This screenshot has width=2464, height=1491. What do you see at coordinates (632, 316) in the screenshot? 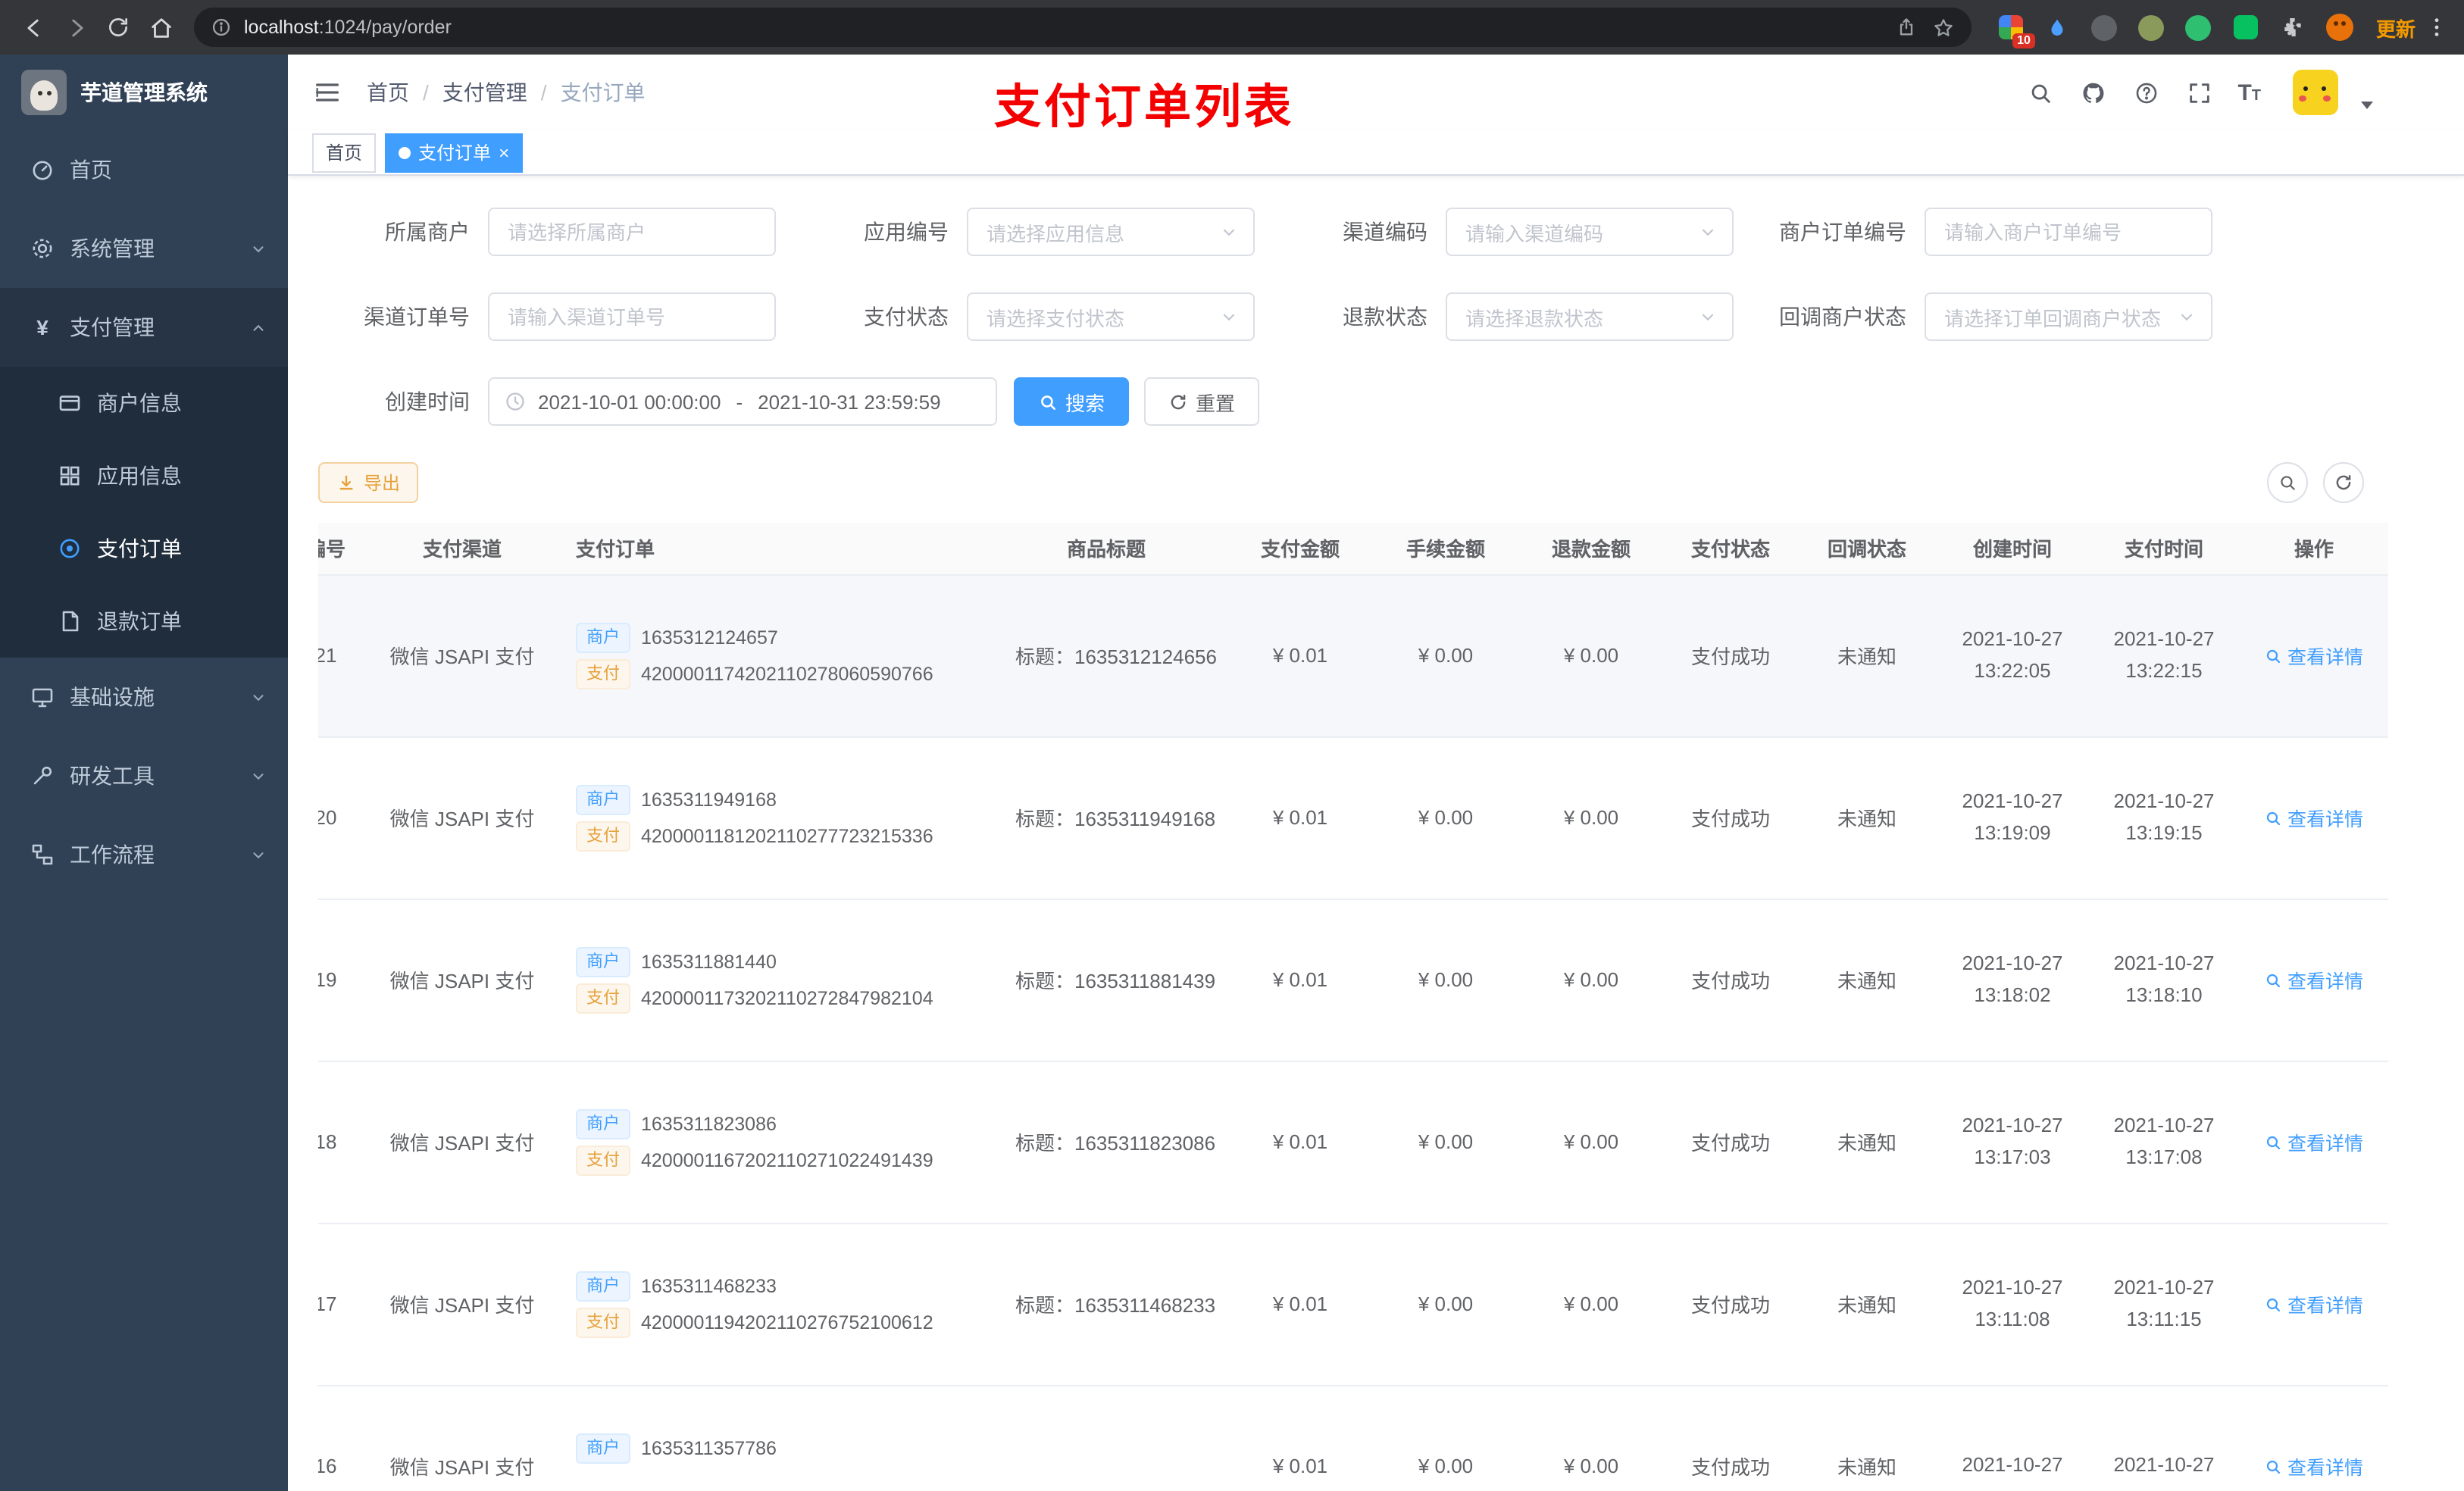
I see `channel-order-no-input` at bounding box center [632, 316].